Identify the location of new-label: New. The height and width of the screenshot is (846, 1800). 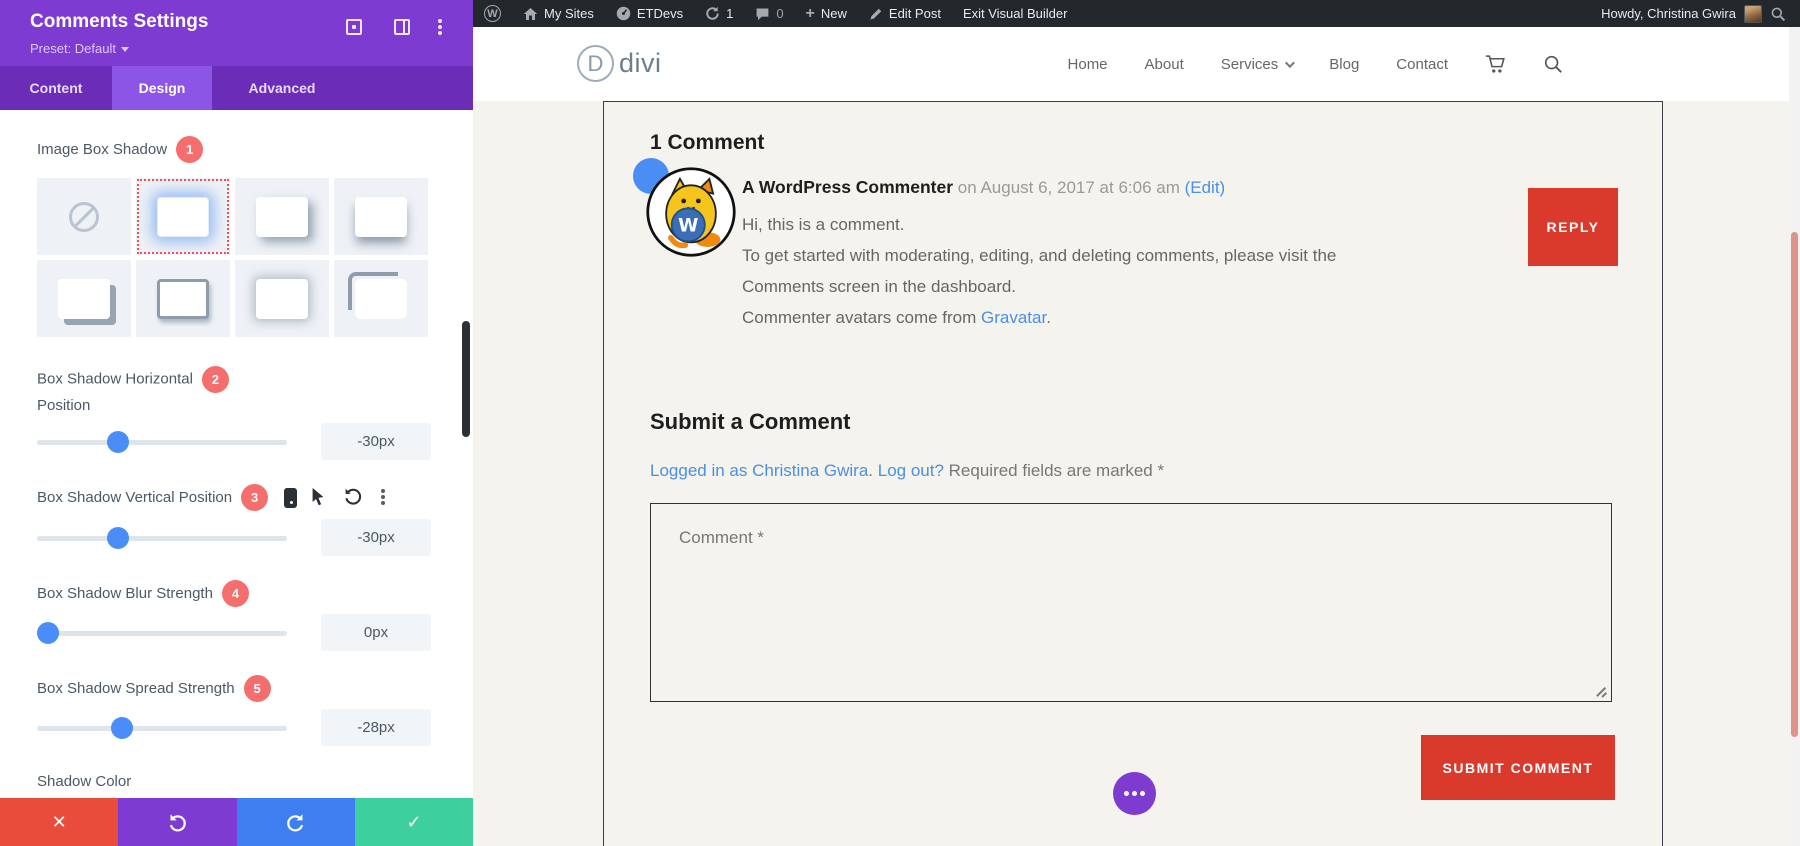
(833, 13).